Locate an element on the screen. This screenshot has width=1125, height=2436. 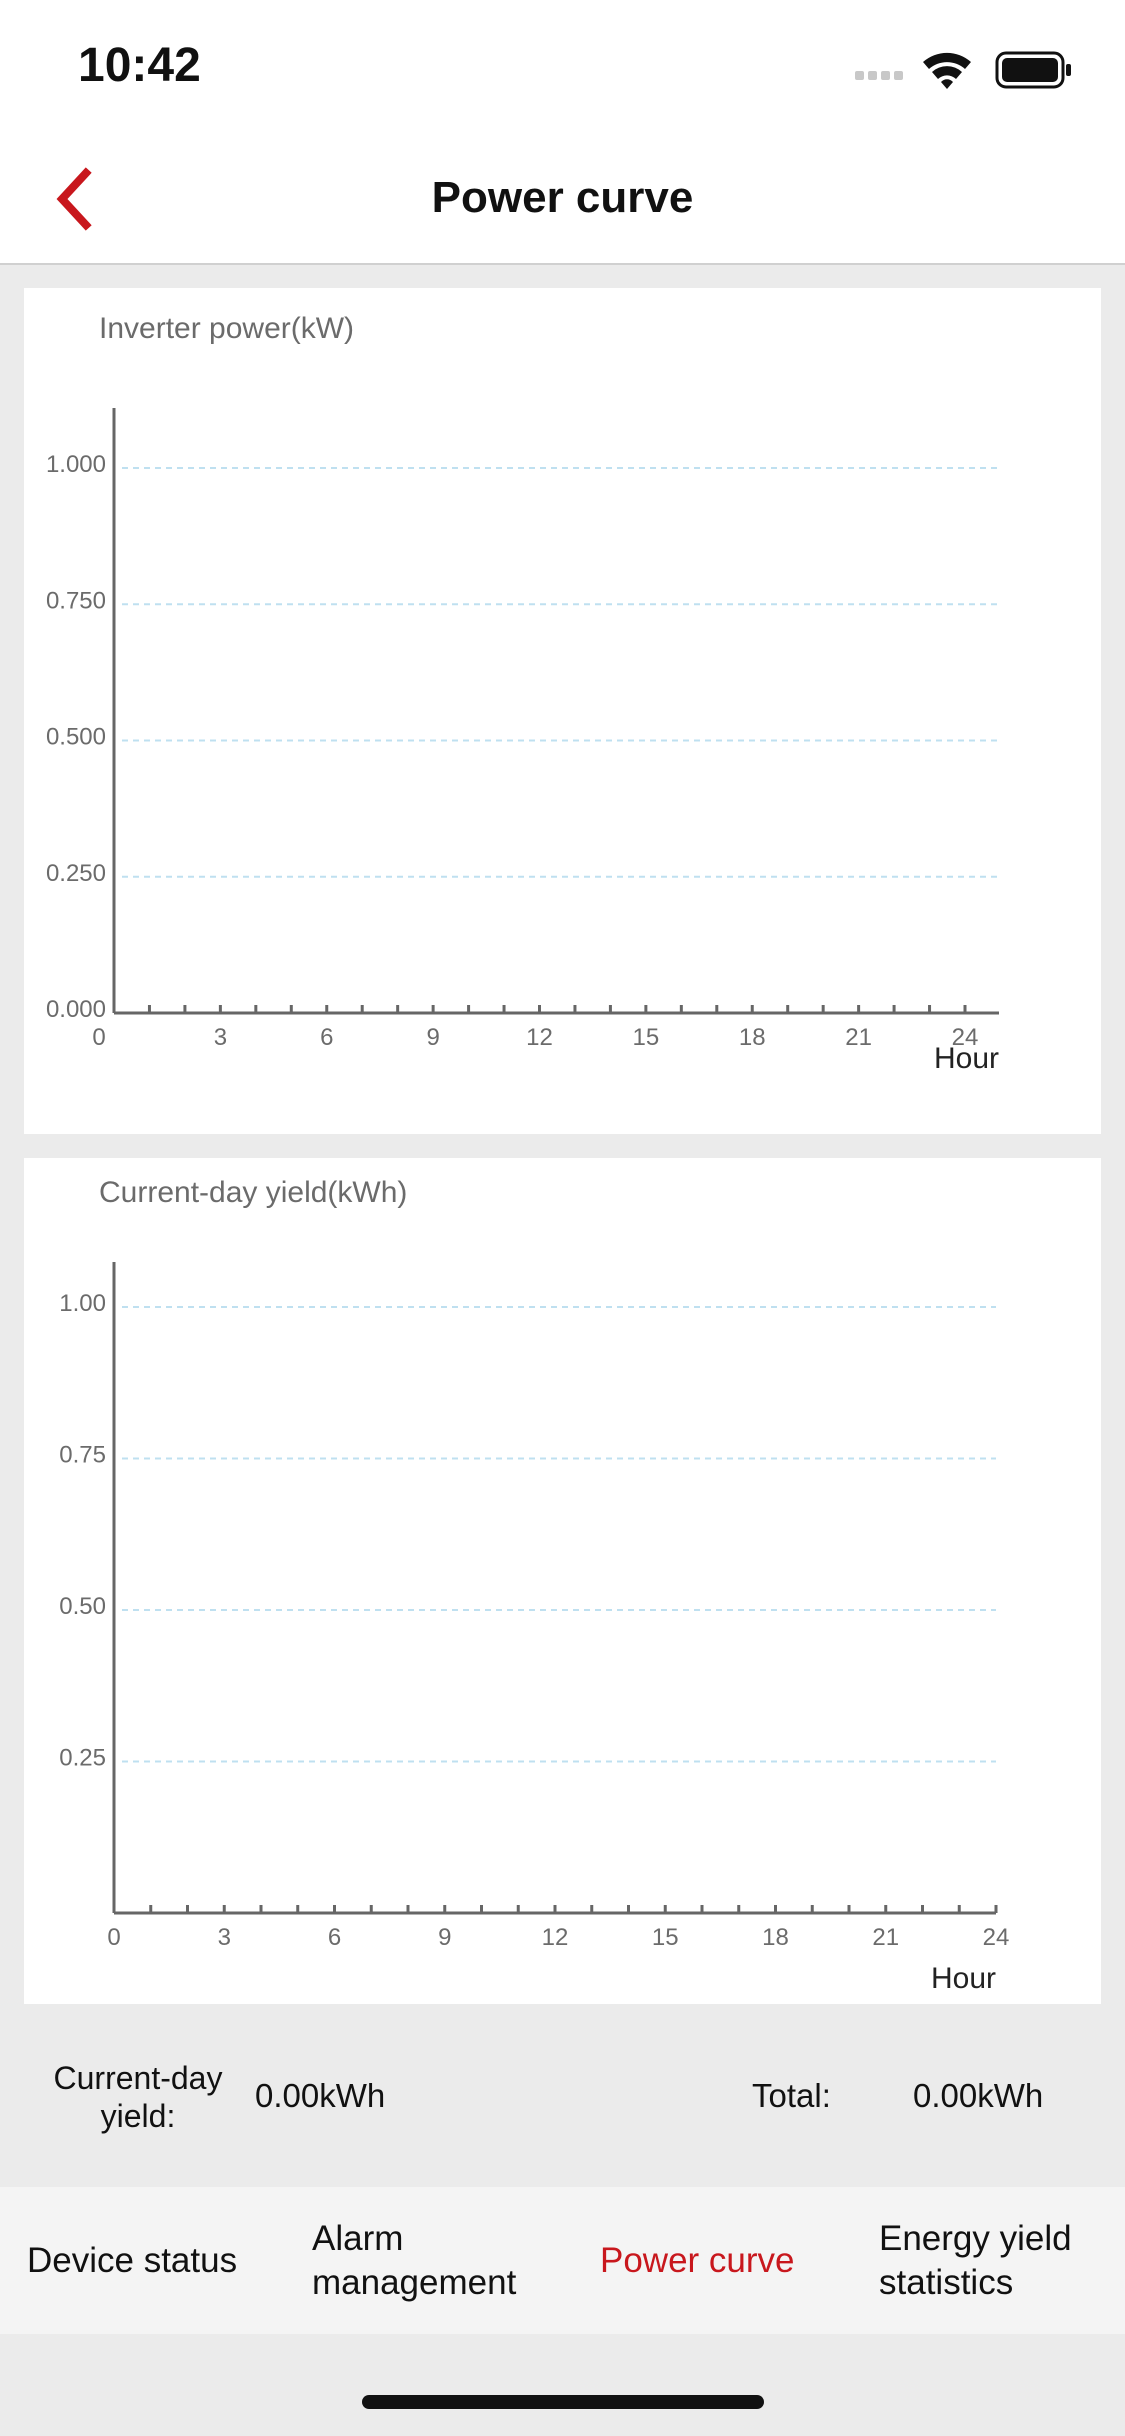
y-tick-label: 0.250 is located at coordinates (76, 873).